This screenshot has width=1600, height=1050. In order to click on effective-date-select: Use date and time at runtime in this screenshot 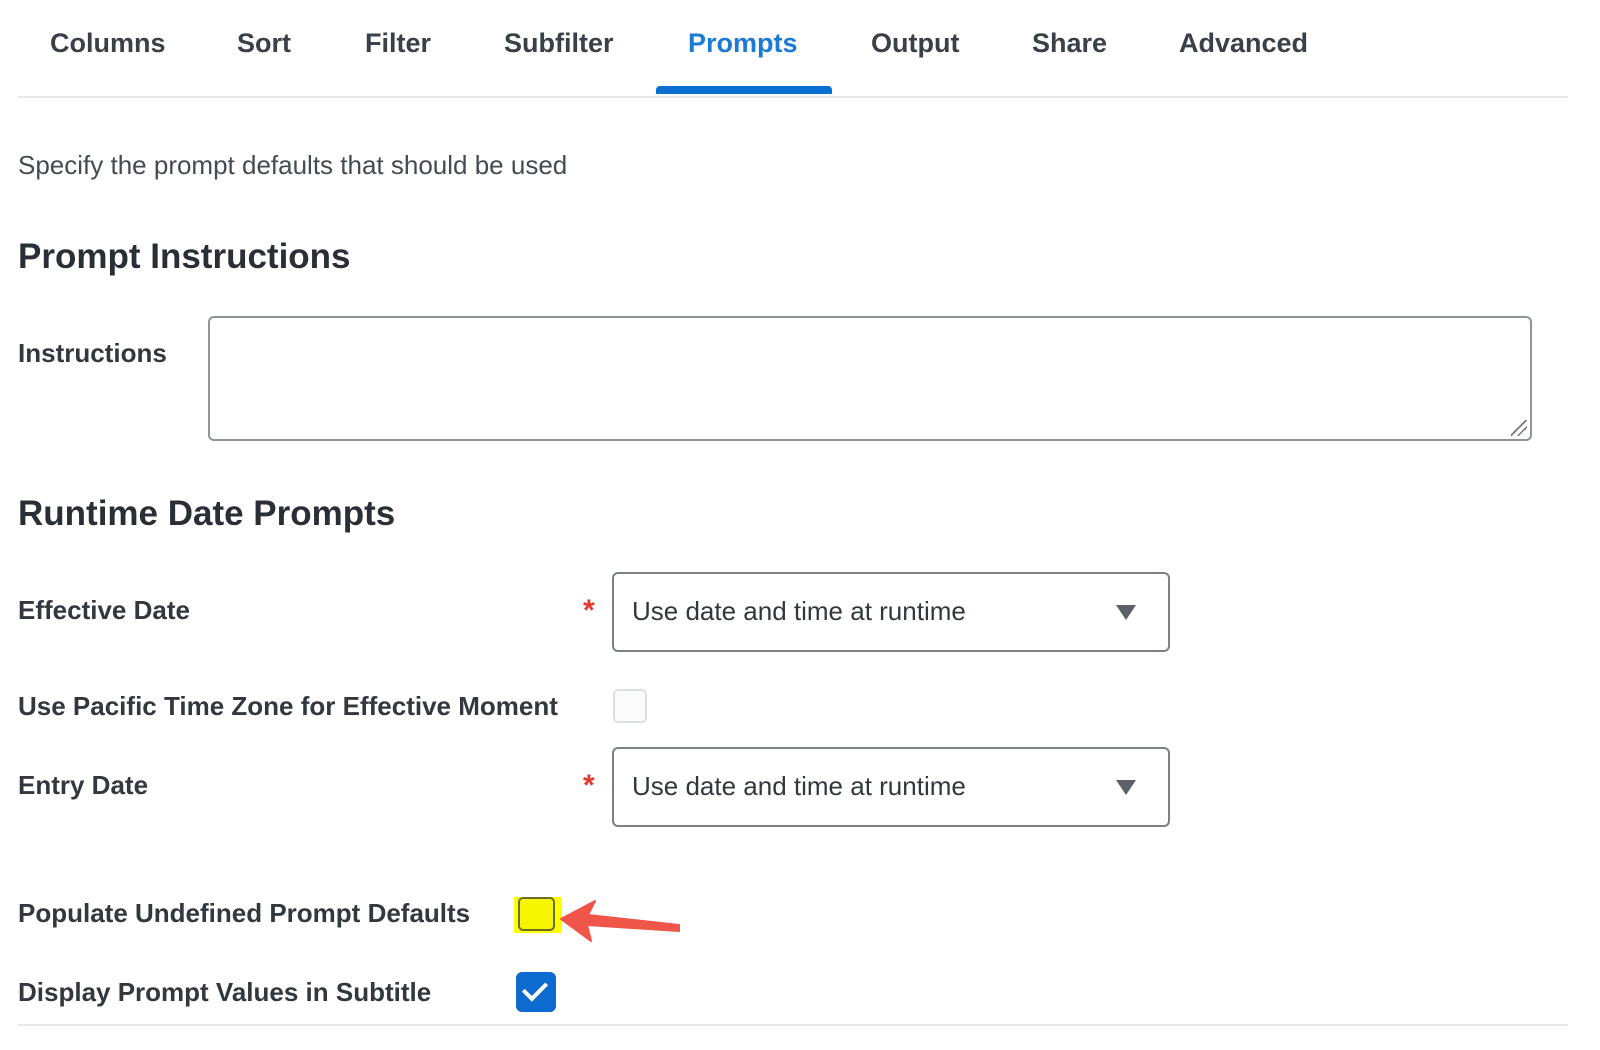, I will do `click(891, 612)`.